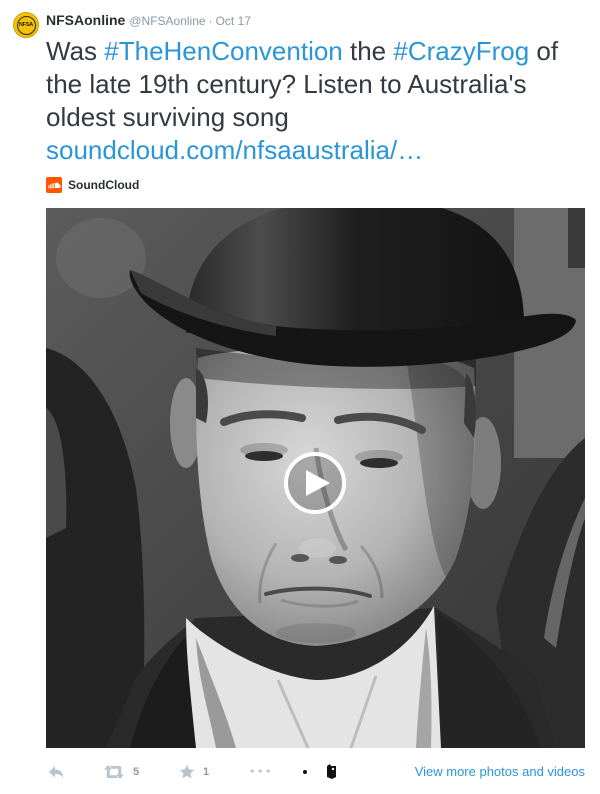  I want to click on tweet-text-segment: Was, so click(75, 51).